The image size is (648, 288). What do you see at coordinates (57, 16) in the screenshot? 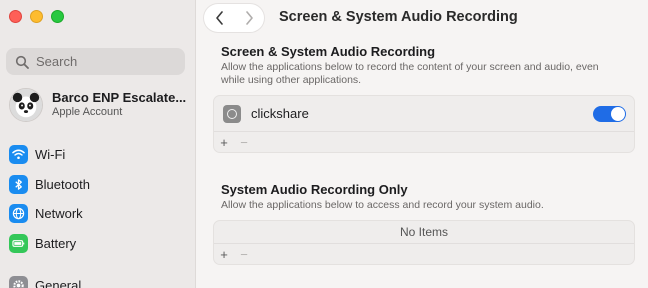
I see `zoom-window-button` at bounding box center [57, 16].